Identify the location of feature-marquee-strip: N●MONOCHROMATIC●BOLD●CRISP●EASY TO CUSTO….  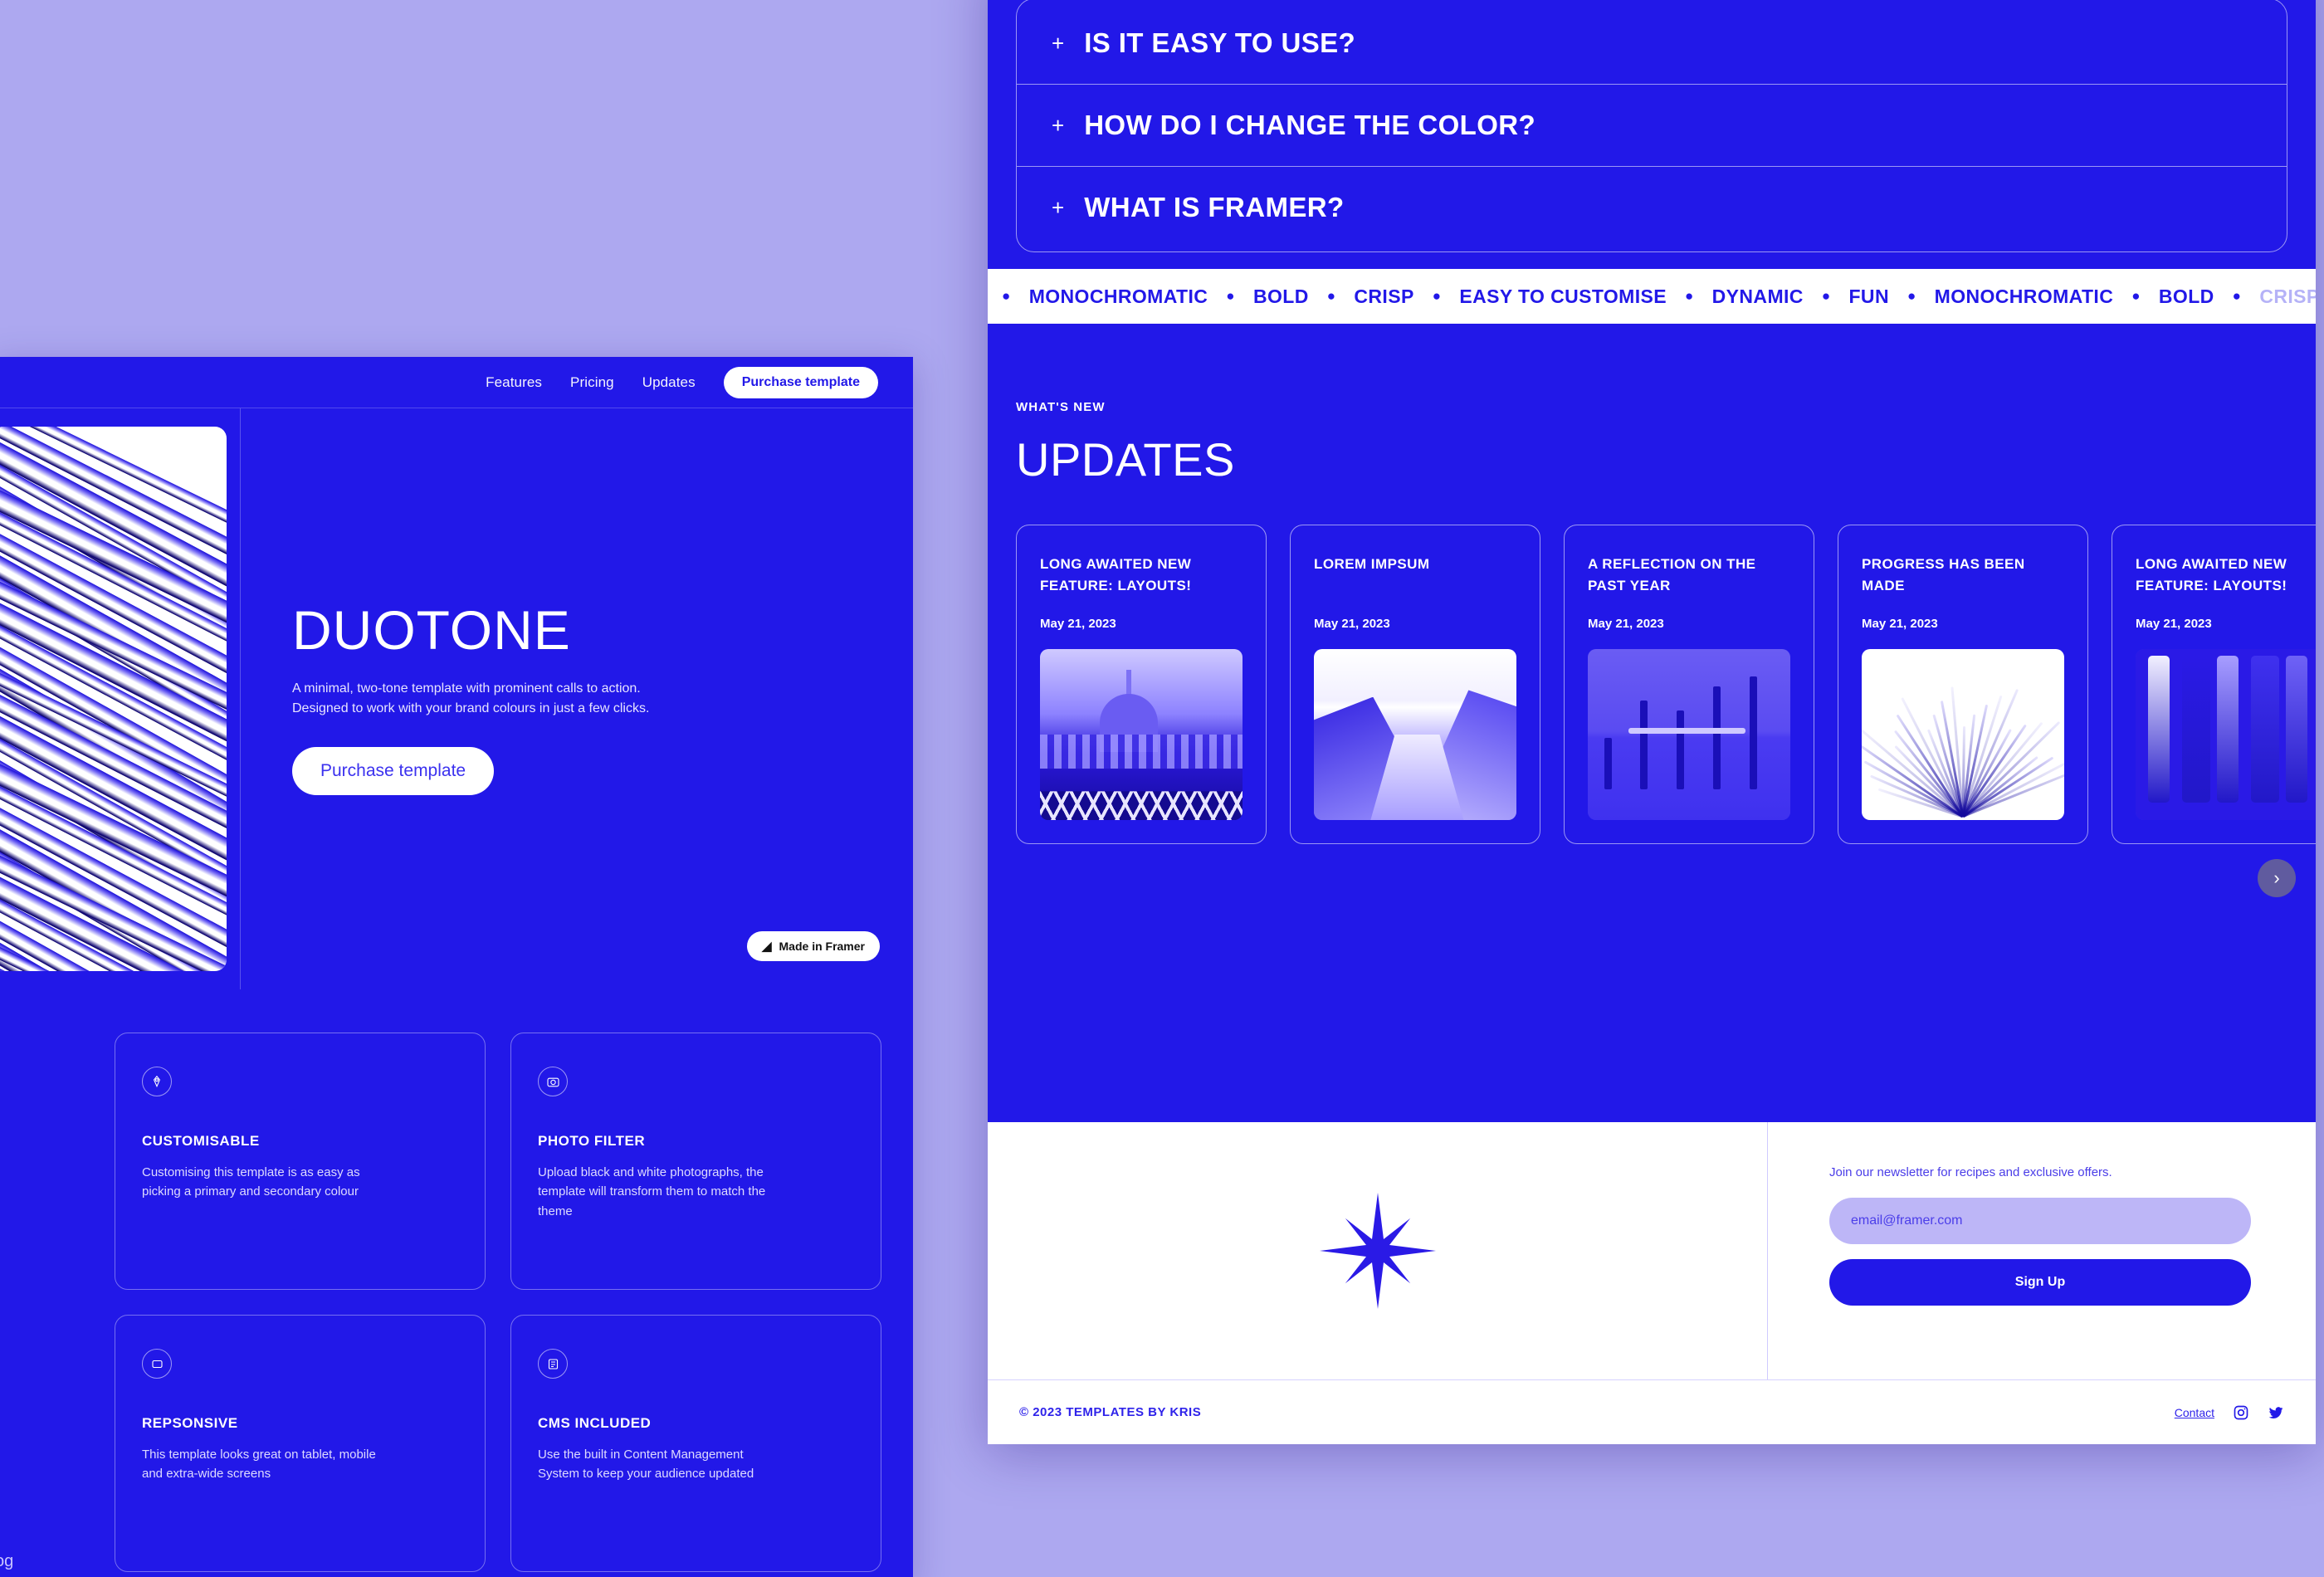
(1652, 296).